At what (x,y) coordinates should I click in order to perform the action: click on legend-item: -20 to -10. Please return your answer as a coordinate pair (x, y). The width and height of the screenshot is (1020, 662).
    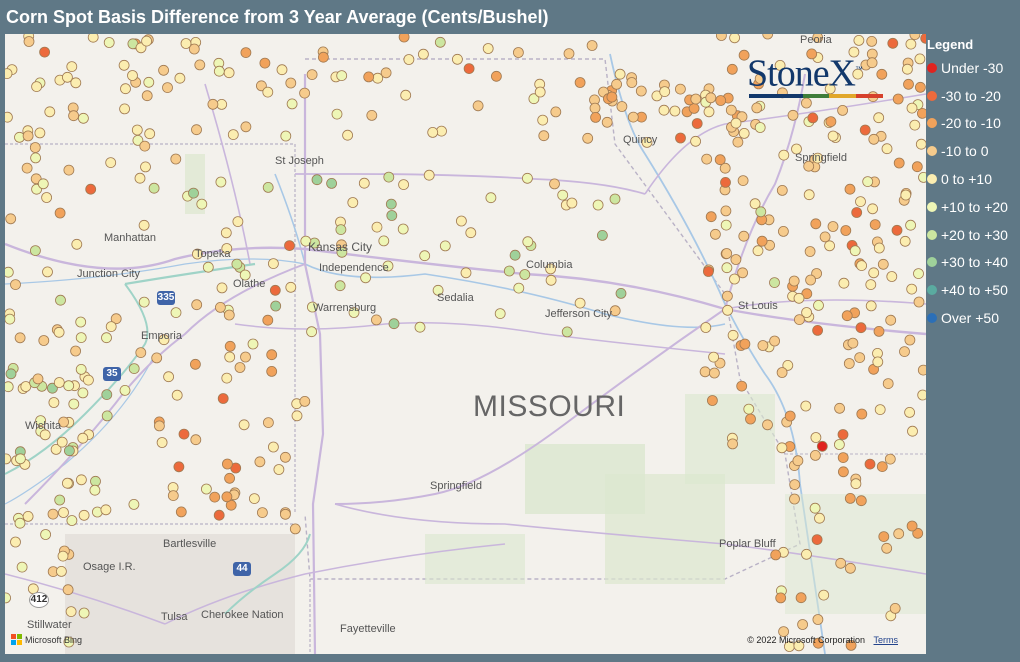
    Looking at the image, I should click on (973, 124).